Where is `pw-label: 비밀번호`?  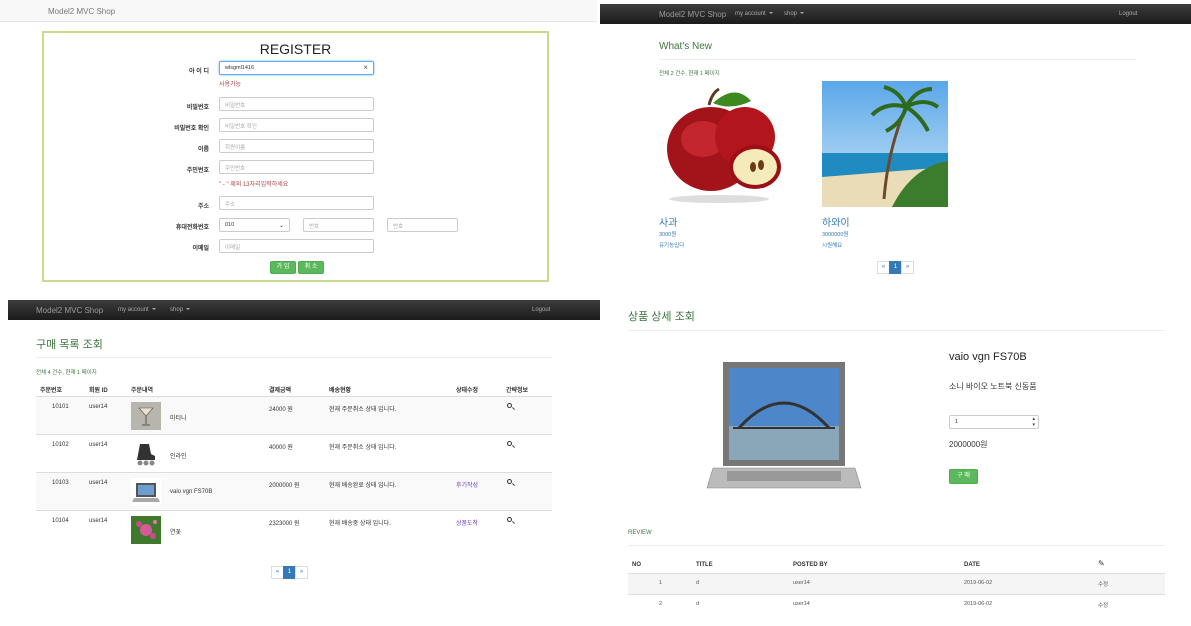 pw-label: 비밀번호 is located at coordinates (197, 108).